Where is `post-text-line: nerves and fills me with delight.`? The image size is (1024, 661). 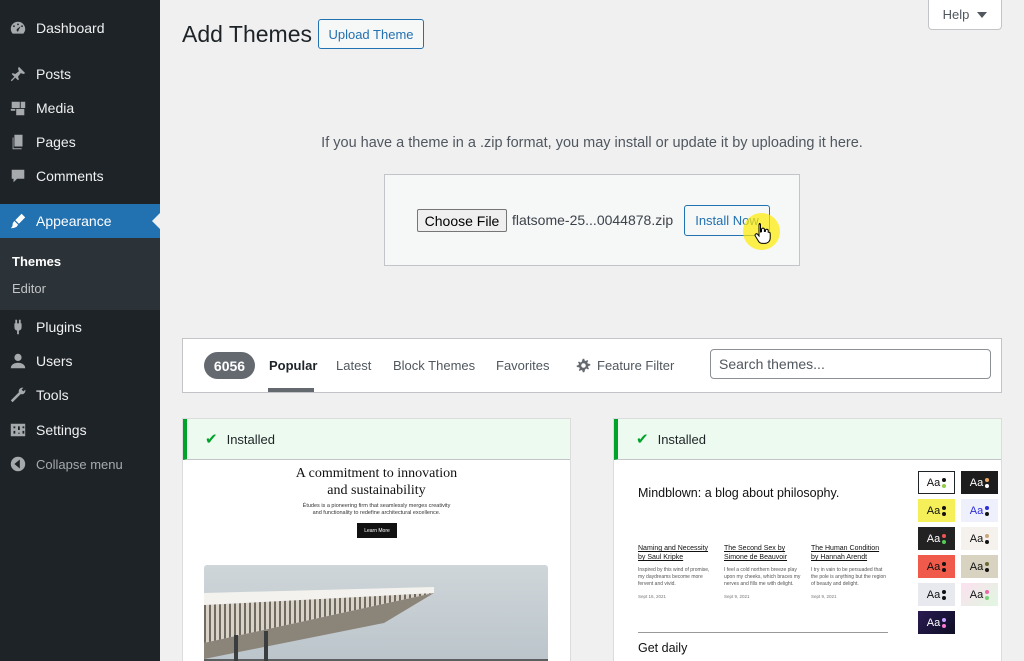 post-text-line: nerves and fills me with delight. is located at coordinates (759, 584).